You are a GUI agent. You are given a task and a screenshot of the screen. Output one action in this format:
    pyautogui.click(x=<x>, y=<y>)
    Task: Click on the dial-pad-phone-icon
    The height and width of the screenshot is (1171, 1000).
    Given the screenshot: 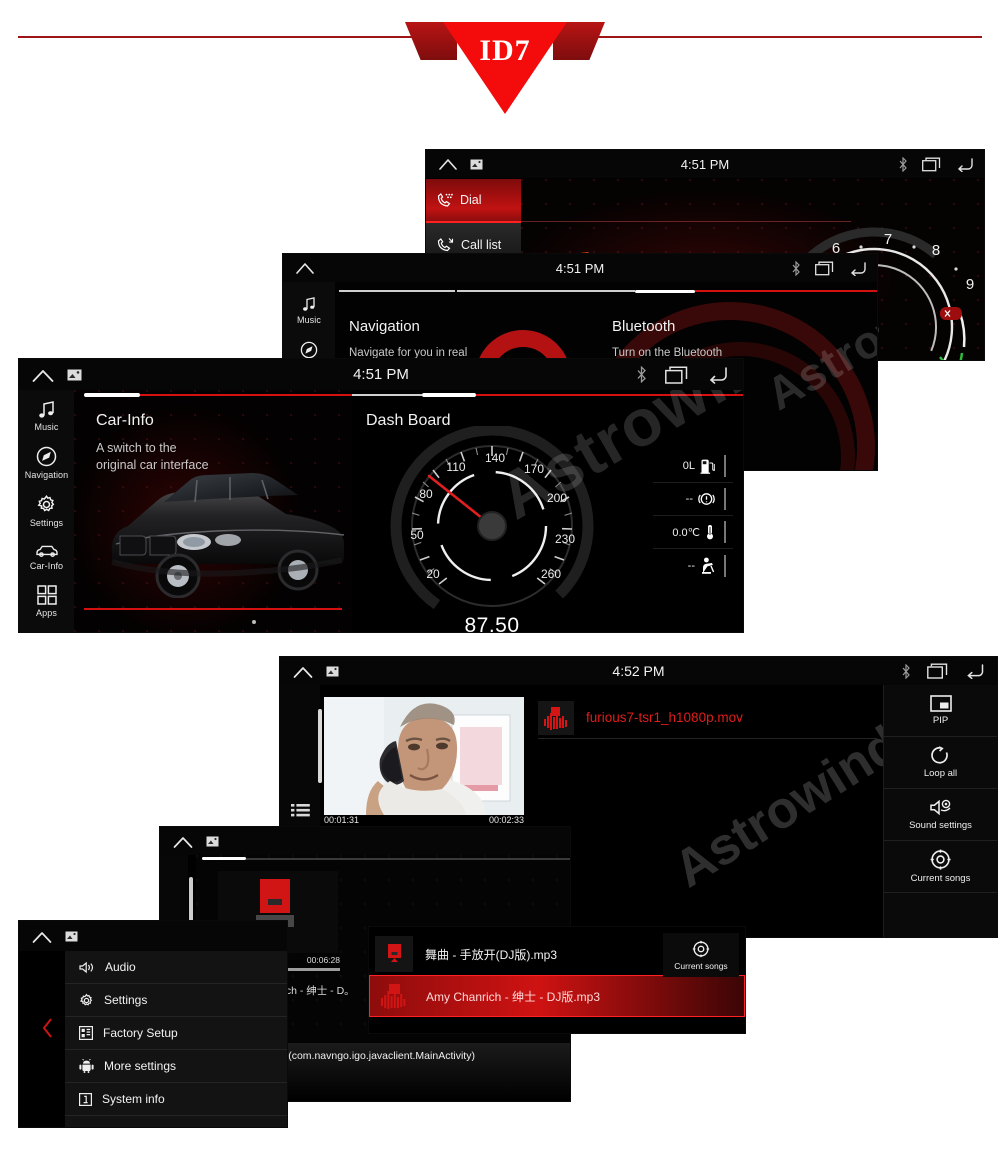 What is the action you would take?
    pyautogui.click(x=445, y=200)
    